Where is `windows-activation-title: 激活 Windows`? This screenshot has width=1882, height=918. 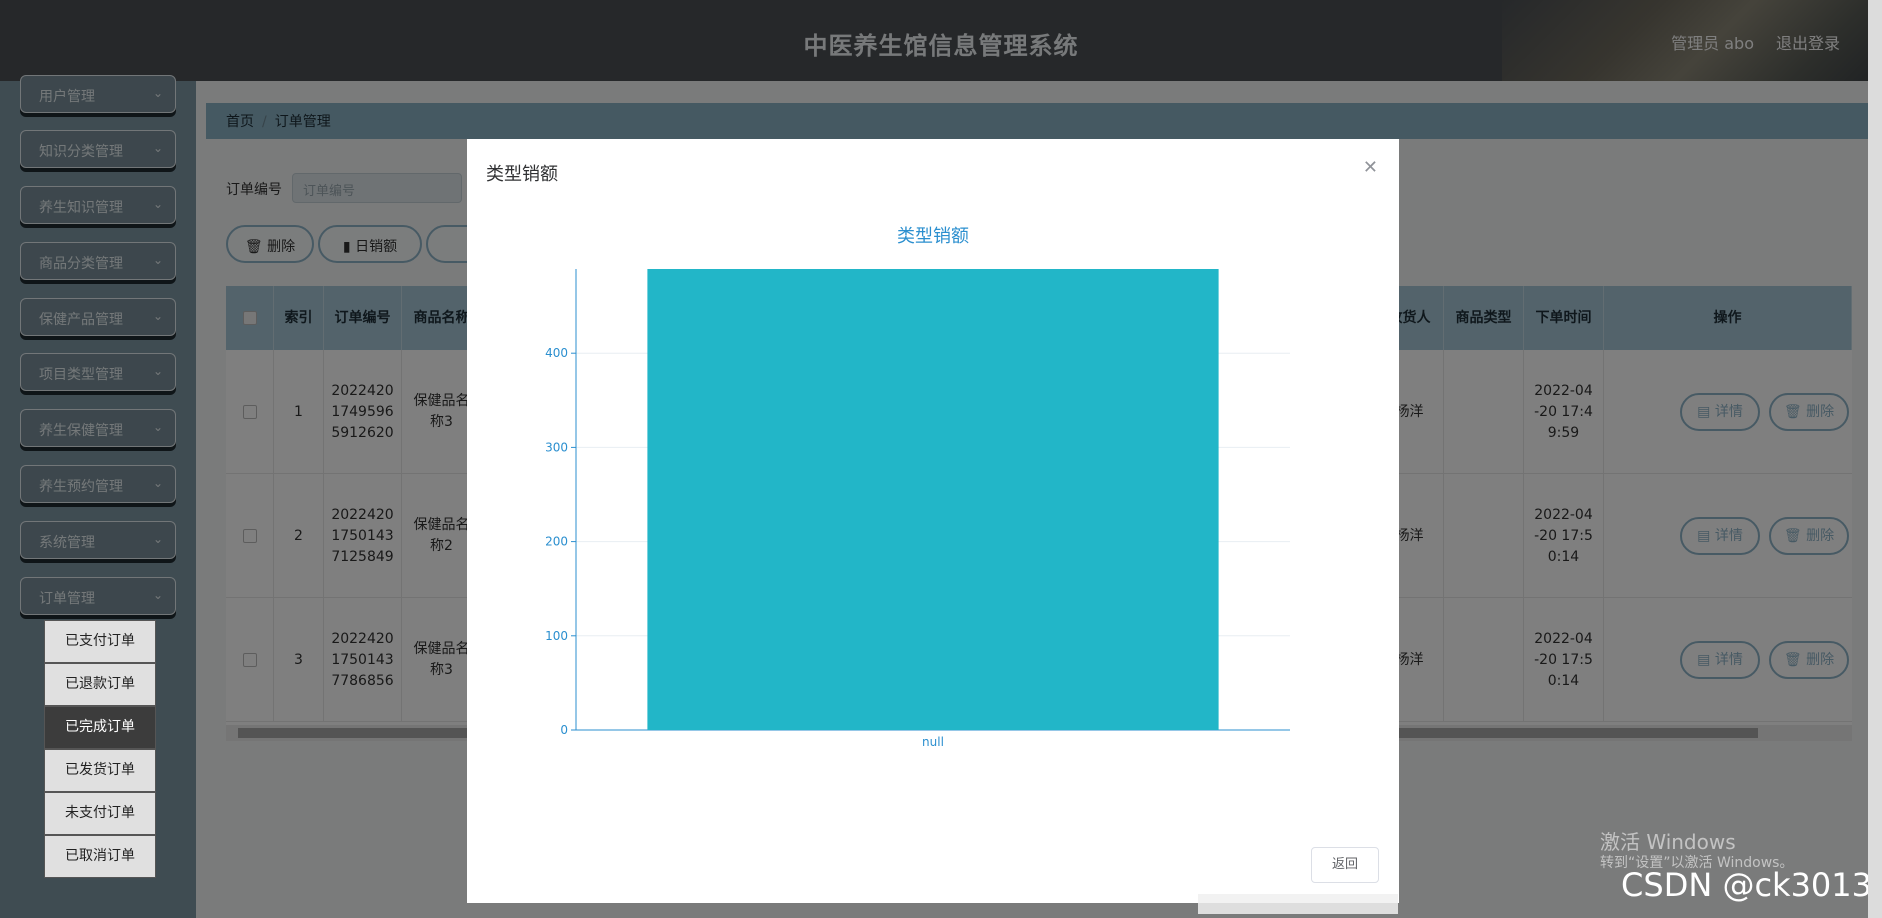 windows-activation-title: 激活 Windows is located at coordinates (1668, 842).